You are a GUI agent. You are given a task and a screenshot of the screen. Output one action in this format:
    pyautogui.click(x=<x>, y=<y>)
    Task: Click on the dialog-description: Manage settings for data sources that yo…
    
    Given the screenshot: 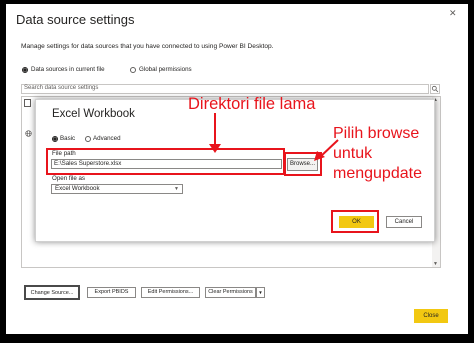 What is the action you would take?
    pyautogui.click(x=147, y=46)
    